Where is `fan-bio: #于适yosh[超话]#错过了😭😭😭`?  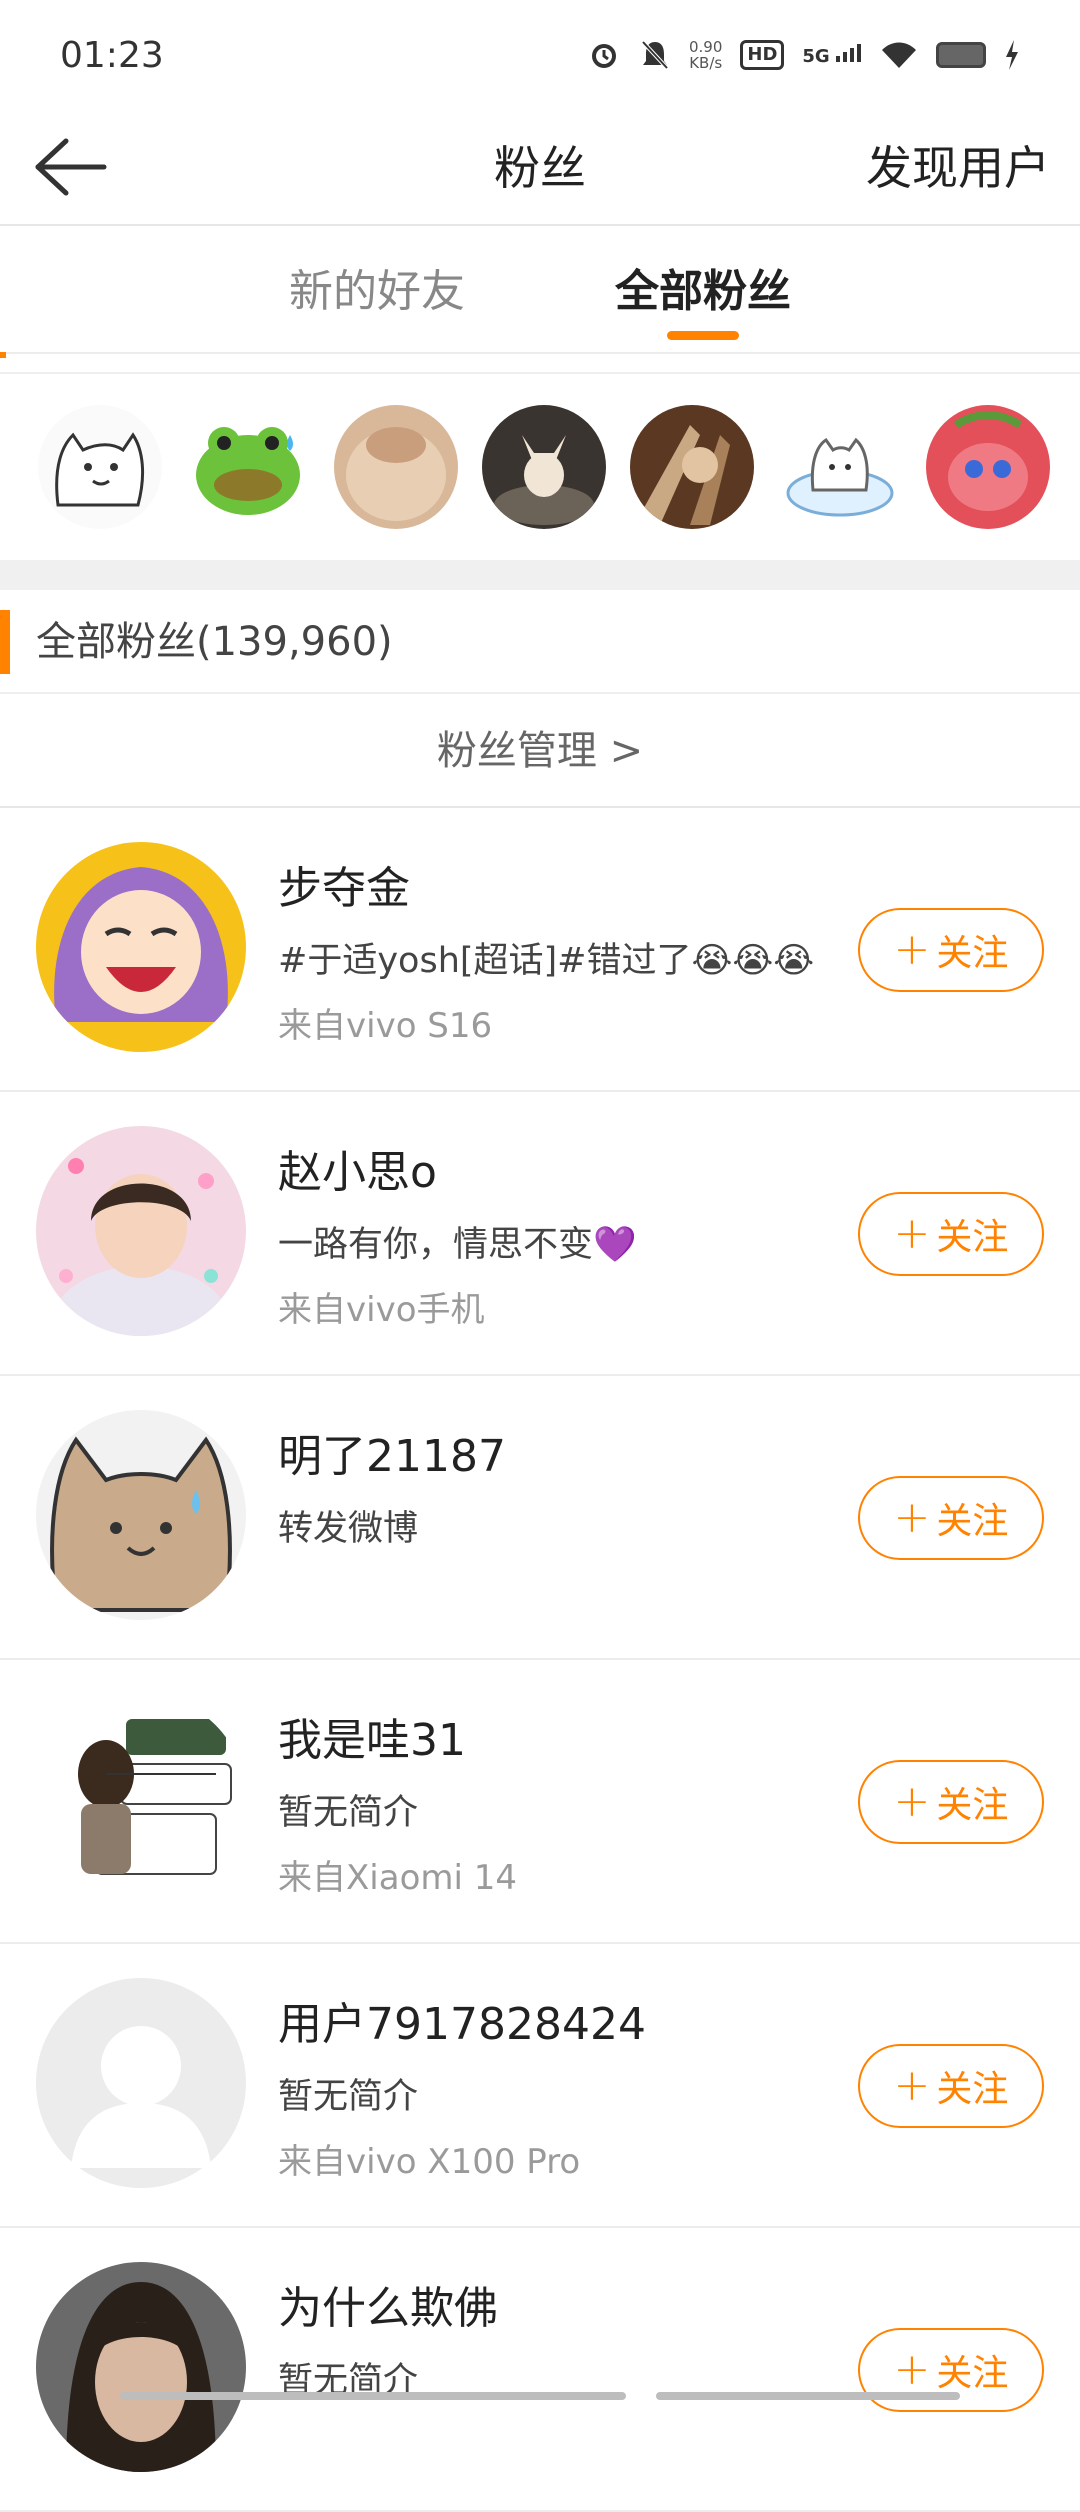
fan-bio: #于适yosh[超话]#错过了😭😭😭 is located at coordinates (546, 957).